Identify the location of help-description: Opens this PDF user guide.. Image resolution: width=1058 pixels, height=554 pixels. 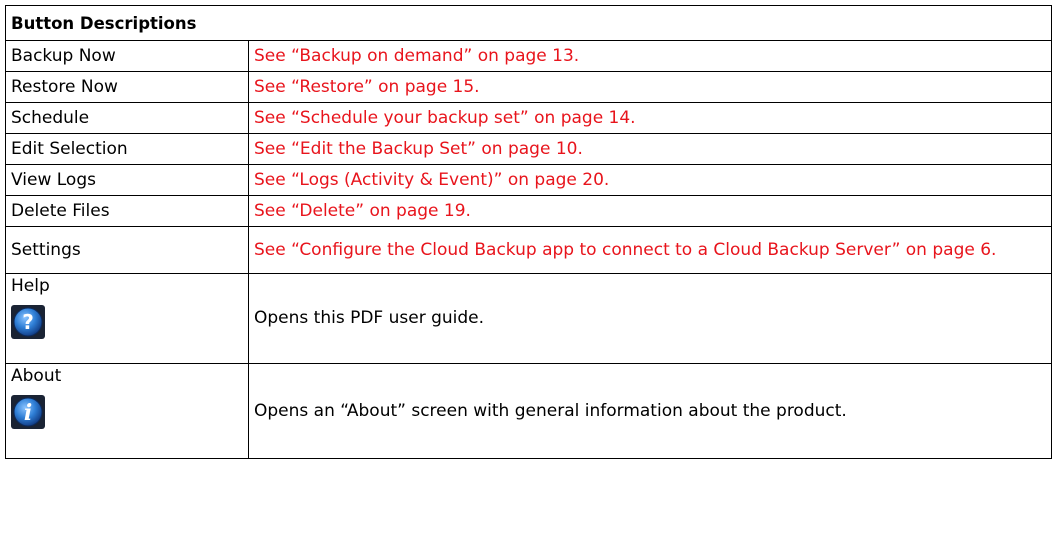
(650, 318).